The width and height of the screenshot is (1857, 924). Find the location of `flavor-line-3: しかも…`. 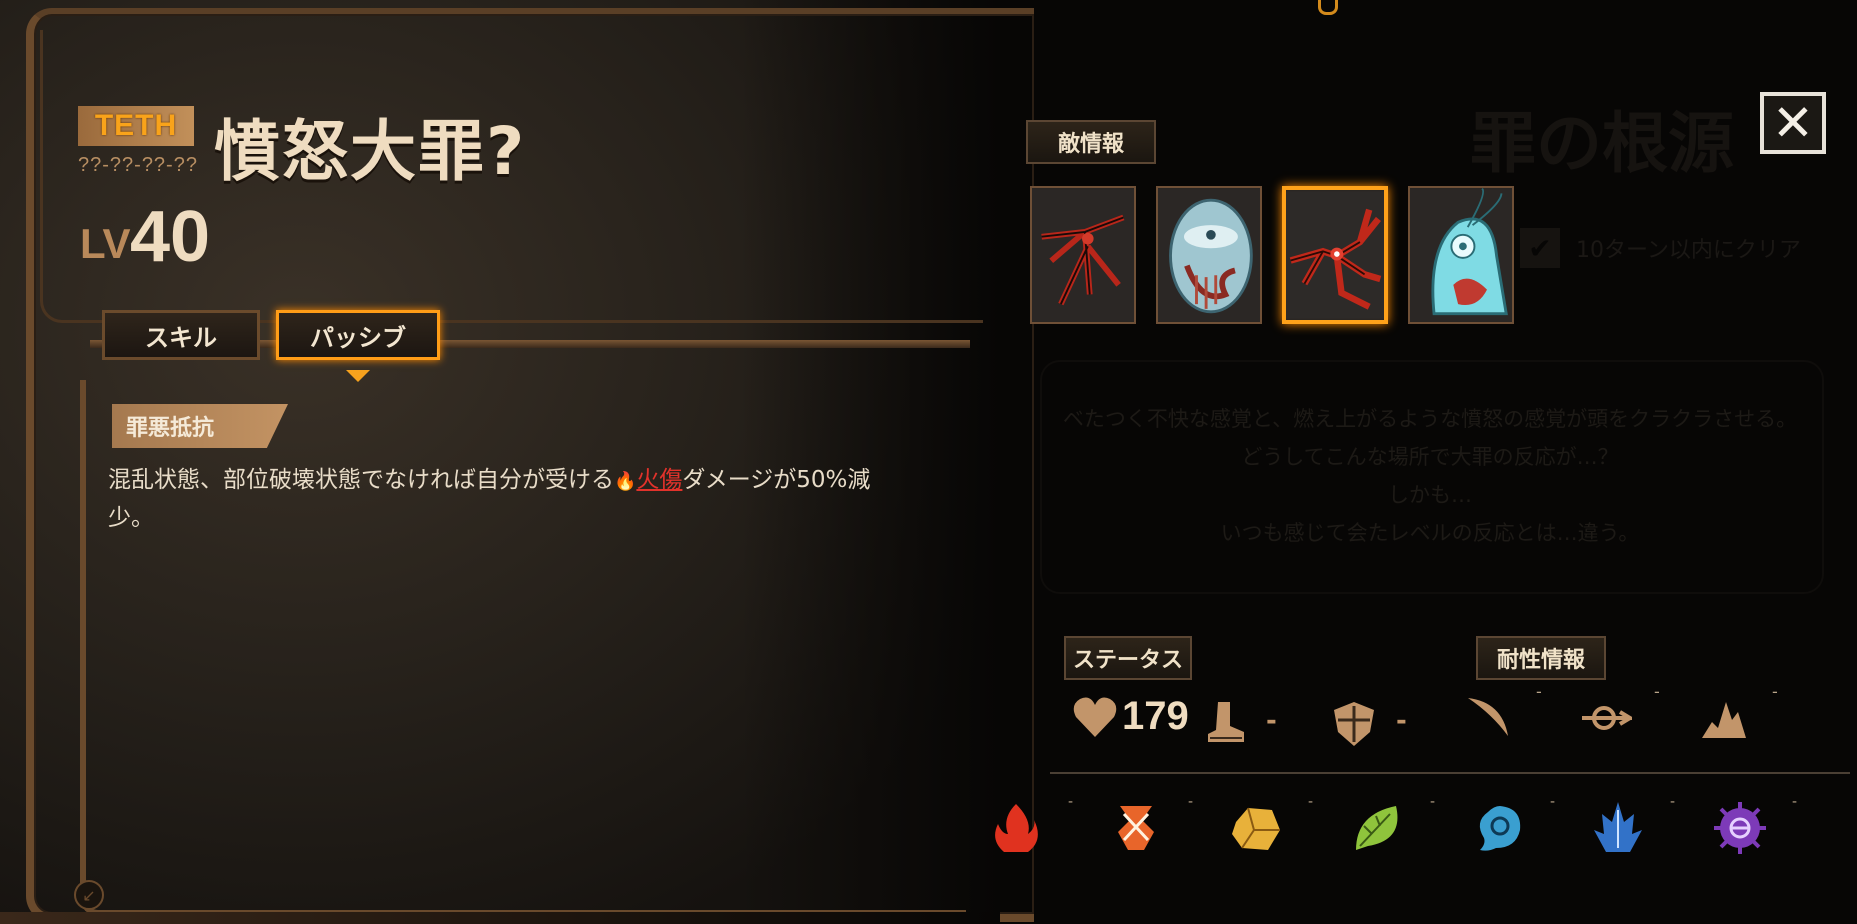

flavor-line-3: しかも… is located at coordinates (1430, 495).